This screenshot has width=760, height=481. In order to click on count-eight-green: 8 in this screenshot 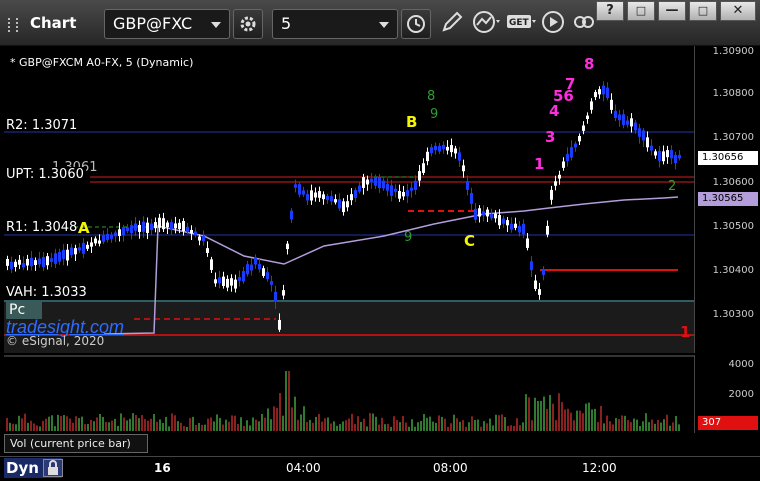, I will do `click(431, 96)`.